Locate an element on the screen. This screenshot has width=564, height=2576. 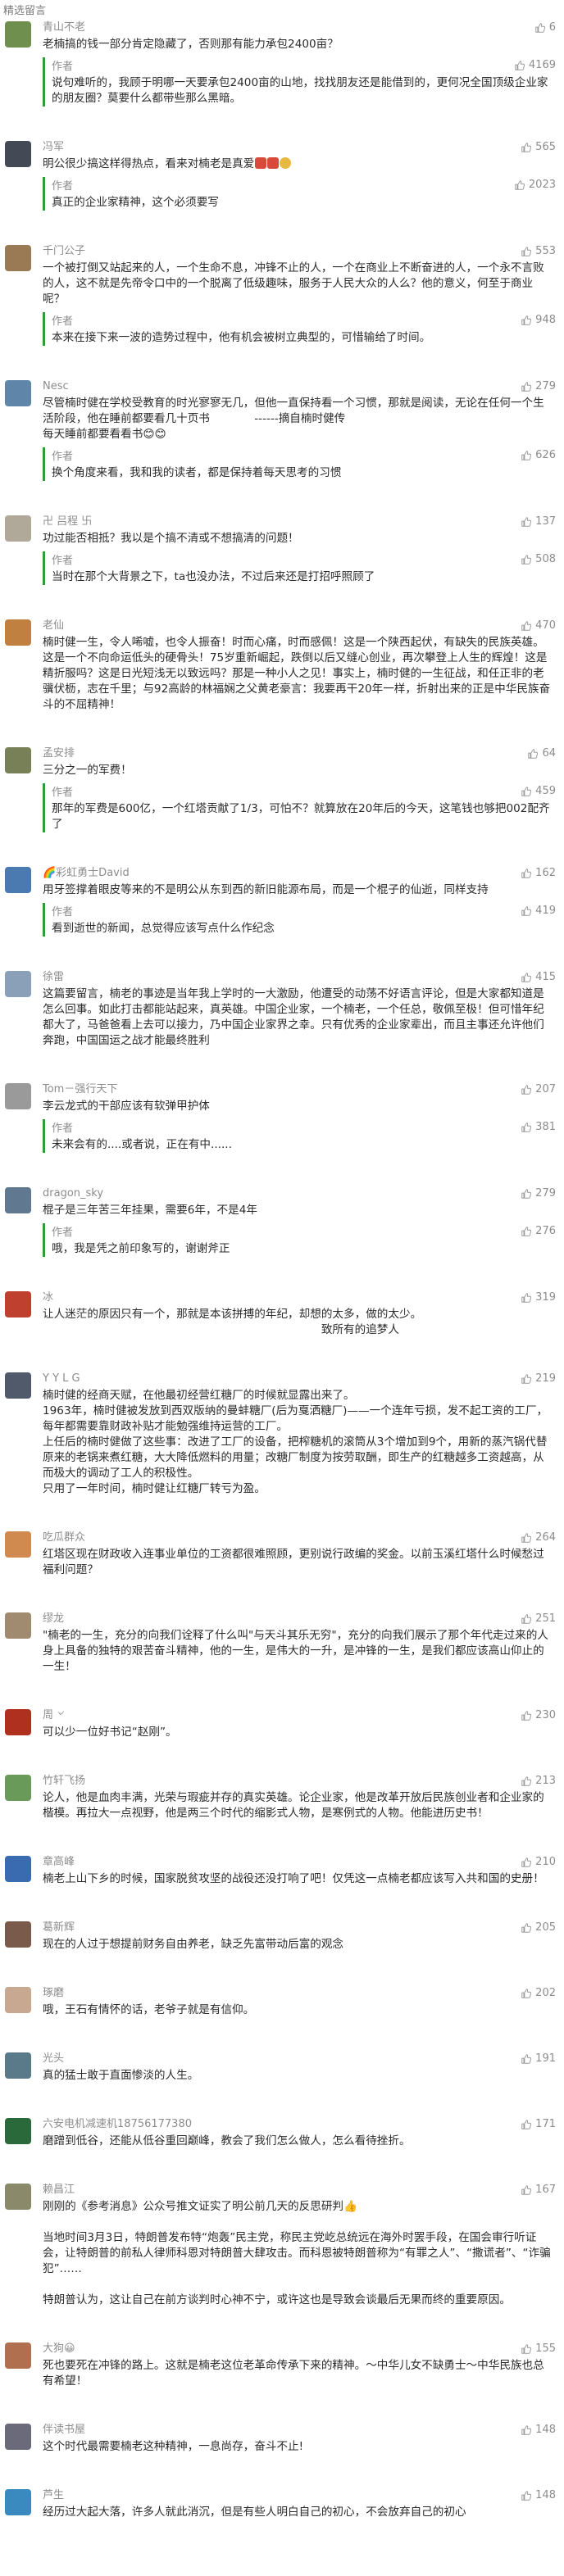
like-button: 207 is located at coordinates (538, 1090).